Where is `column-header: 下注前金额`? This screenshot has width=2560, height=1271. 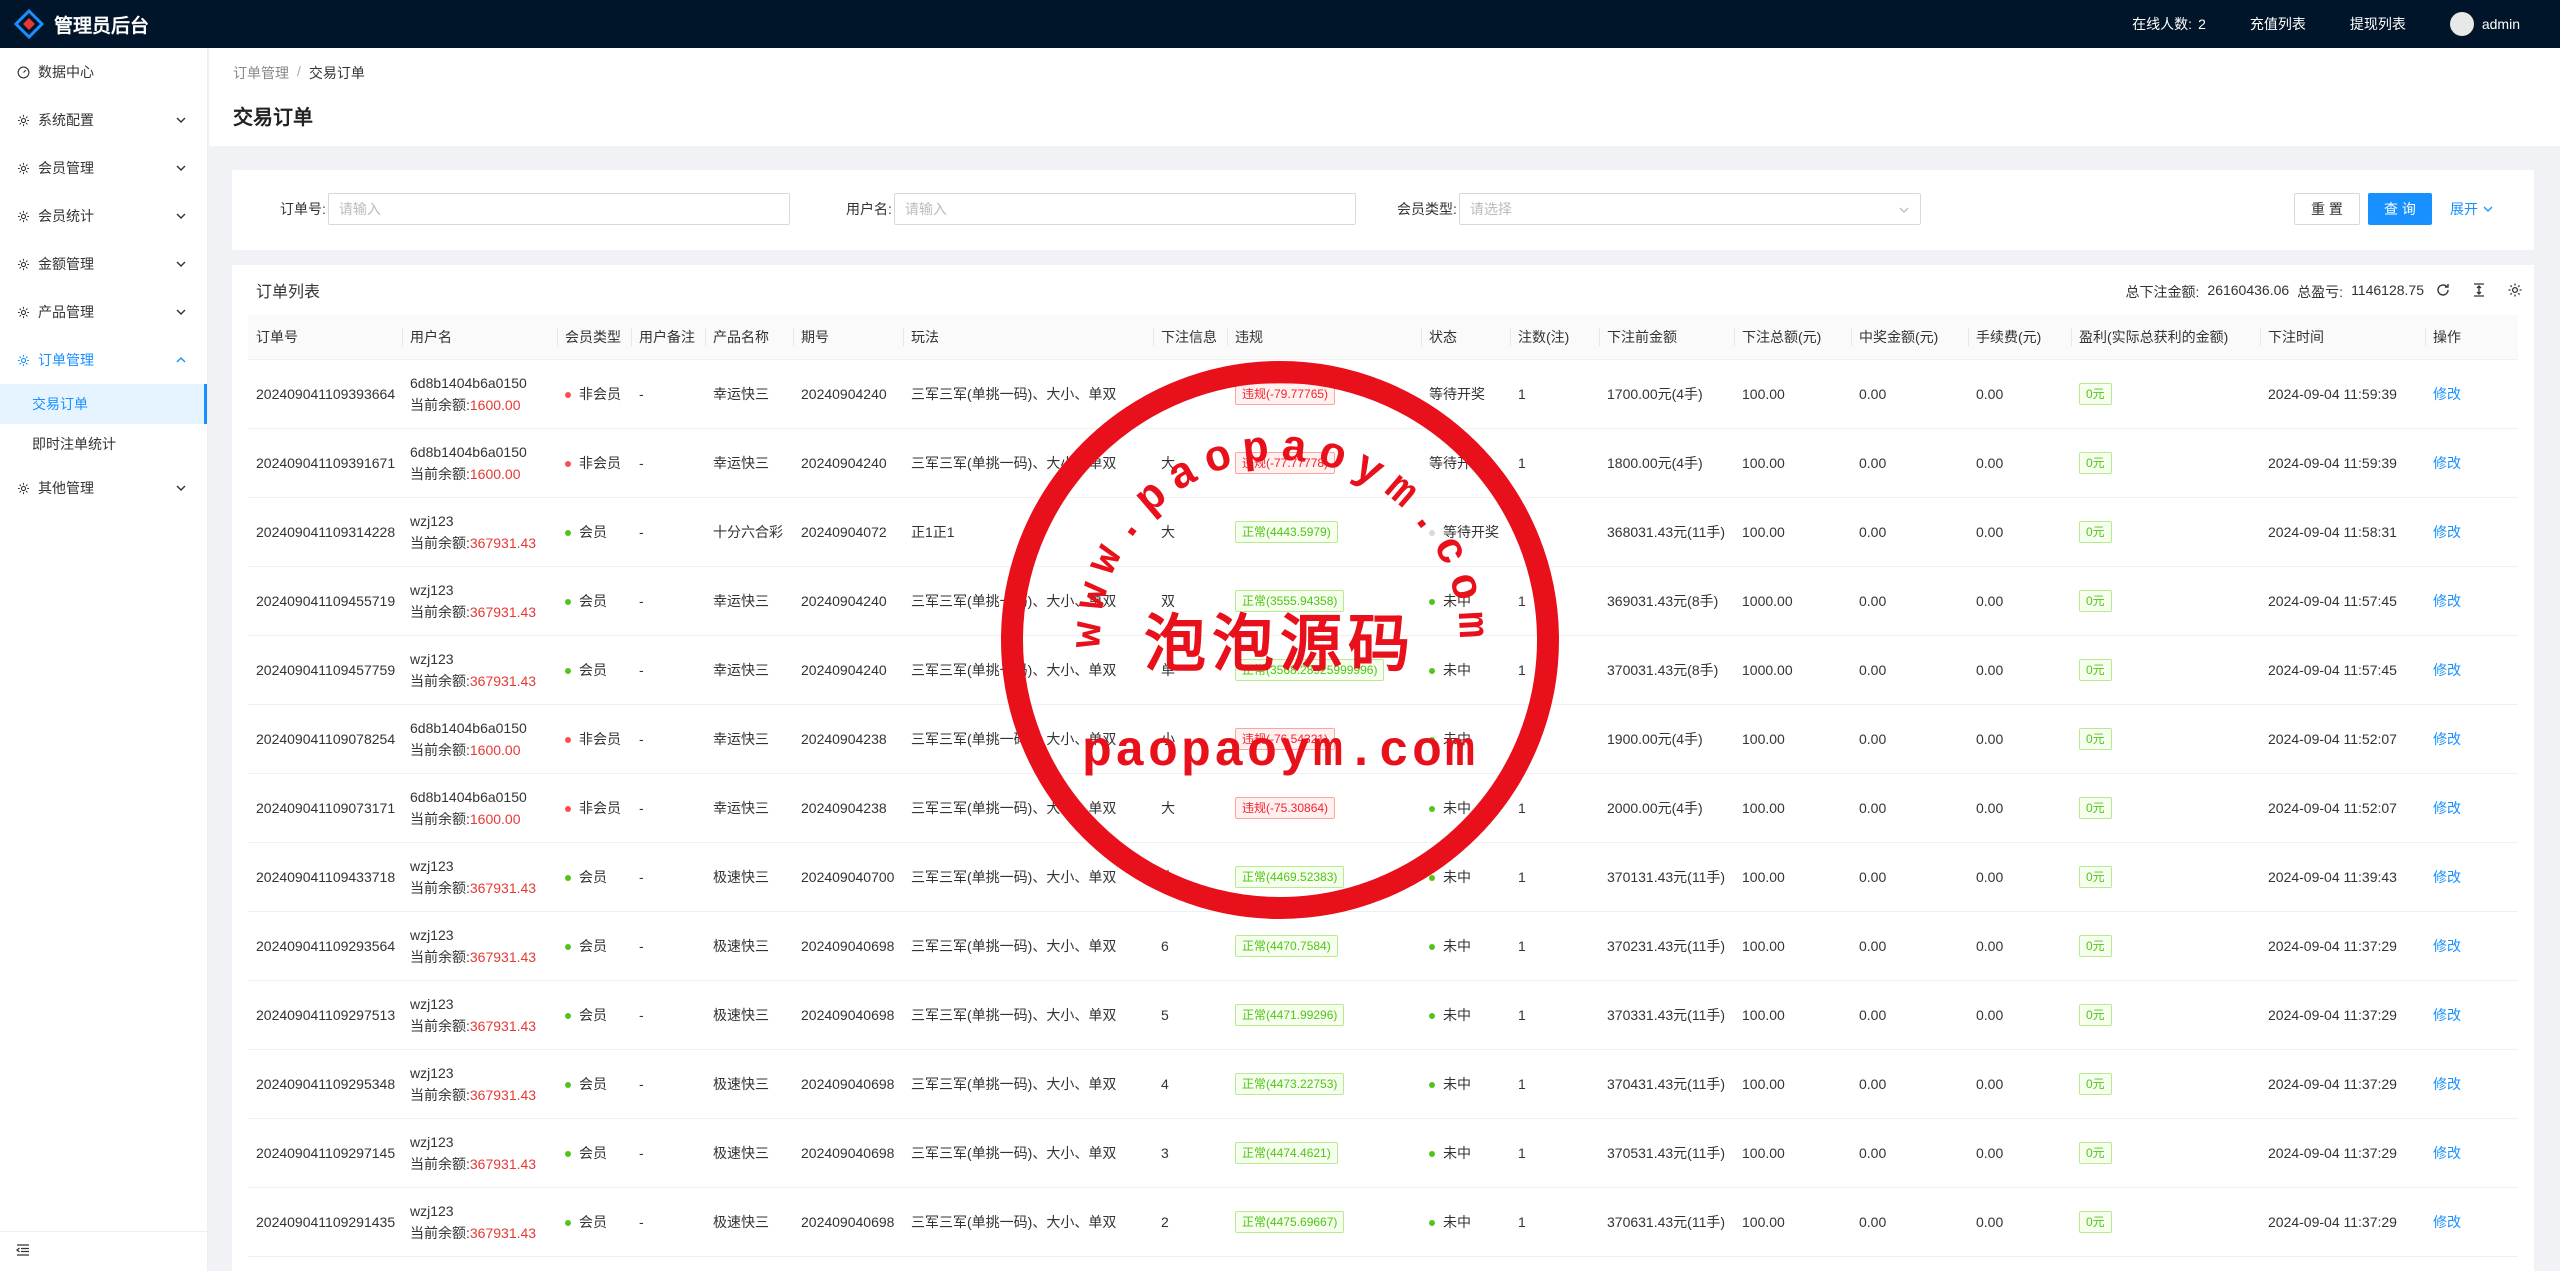 column-header: 下注前金额 is located at coordinates (1666, 337).